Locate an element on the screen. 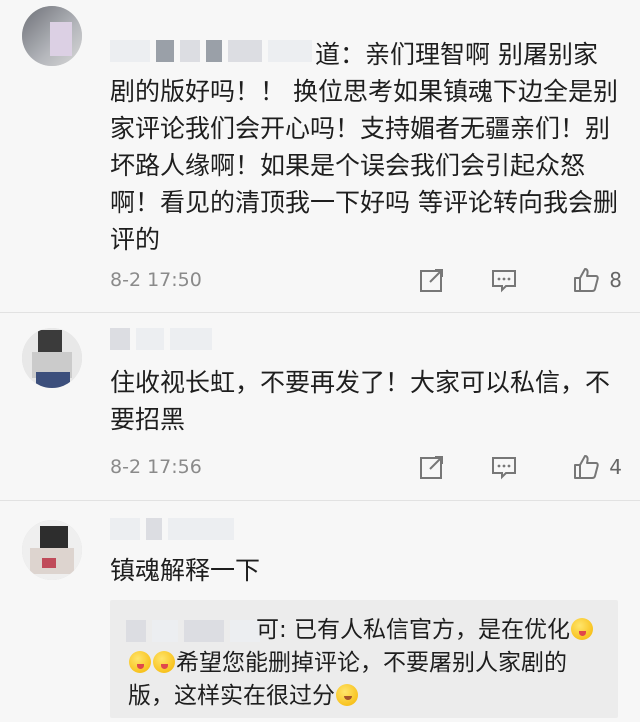 This screenshot has height=722, width=640. comment-text: 镇魂解释一下 is located at coordinates (185, 570).